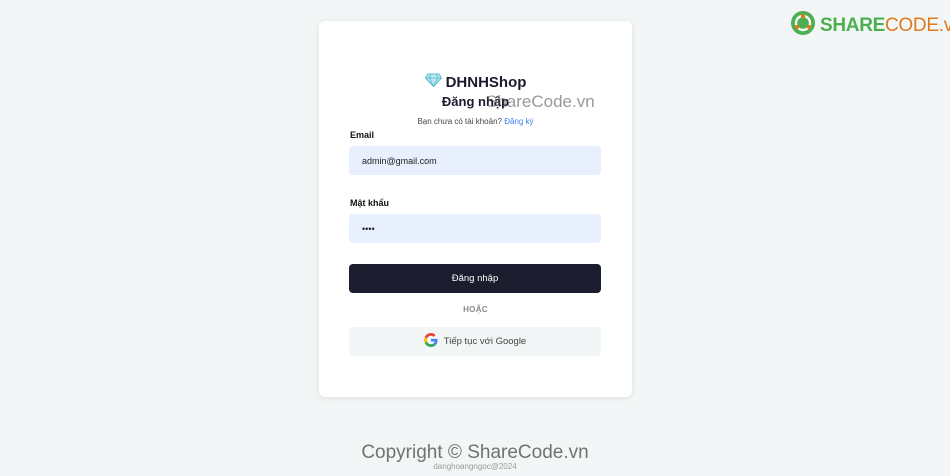 This screenshot has height=476, width=950. I want to click on google-icon, so click(430, 341).